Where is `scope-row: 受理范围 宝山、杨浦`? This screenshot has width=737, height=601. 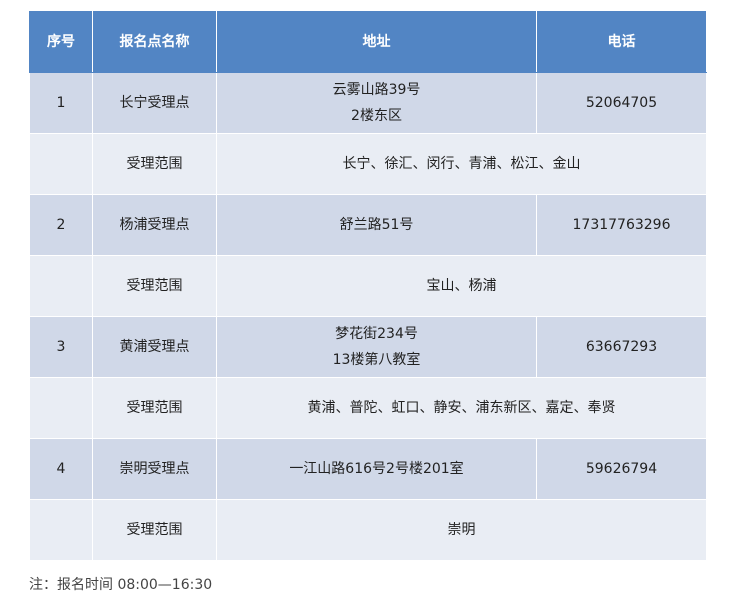 scope-row: 受理范围 宝山、杨浦 is located at coordinates (368, 286).